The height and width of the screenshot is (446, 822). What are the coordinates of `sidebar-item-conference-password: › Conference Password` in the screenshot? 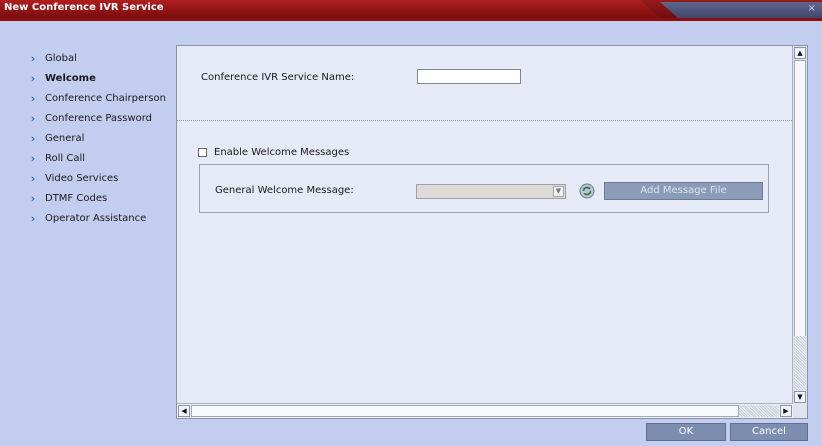 It's located at (102, 118).